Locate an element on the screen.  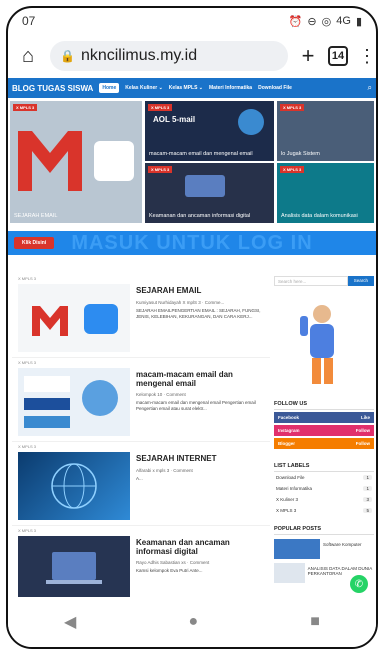
nav-kelas-mpls: Kelas MPLS ⌄ is located at coordinates (186, 88).